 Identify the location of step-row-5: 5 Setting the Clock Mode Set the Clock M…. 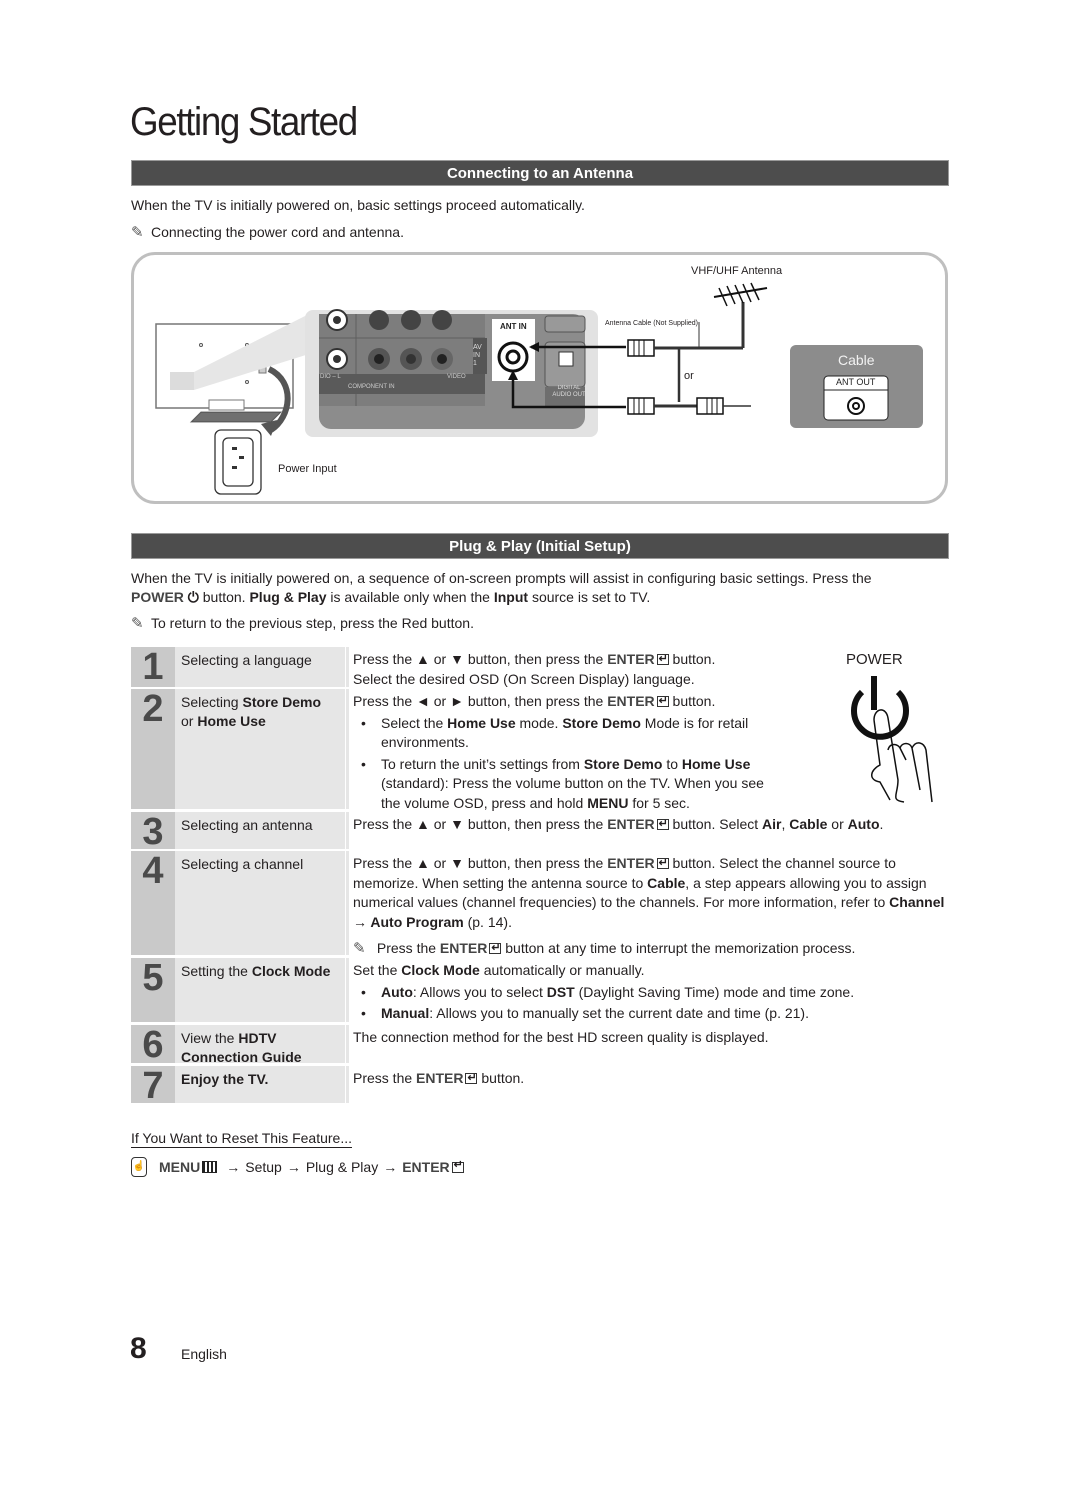
(540, 990).